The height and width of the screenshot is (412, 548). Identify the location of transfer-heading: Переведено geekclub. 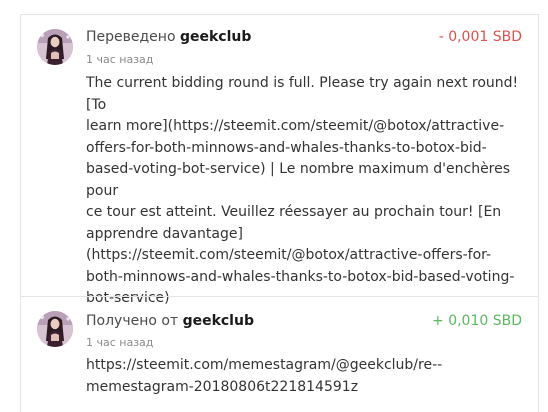
(168, 37).